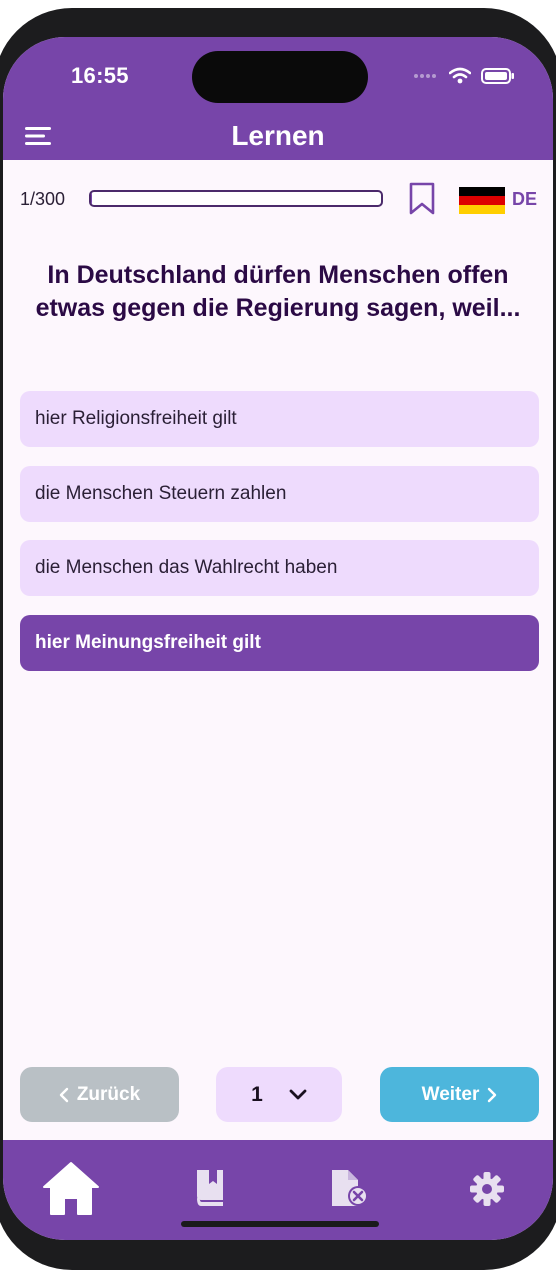 This screenshot has height=1280, width=556. What do you see at coordinates (64, 1094) in the screenshot?
I see `chevron-left-icon` at bounding box center [64, 1094].